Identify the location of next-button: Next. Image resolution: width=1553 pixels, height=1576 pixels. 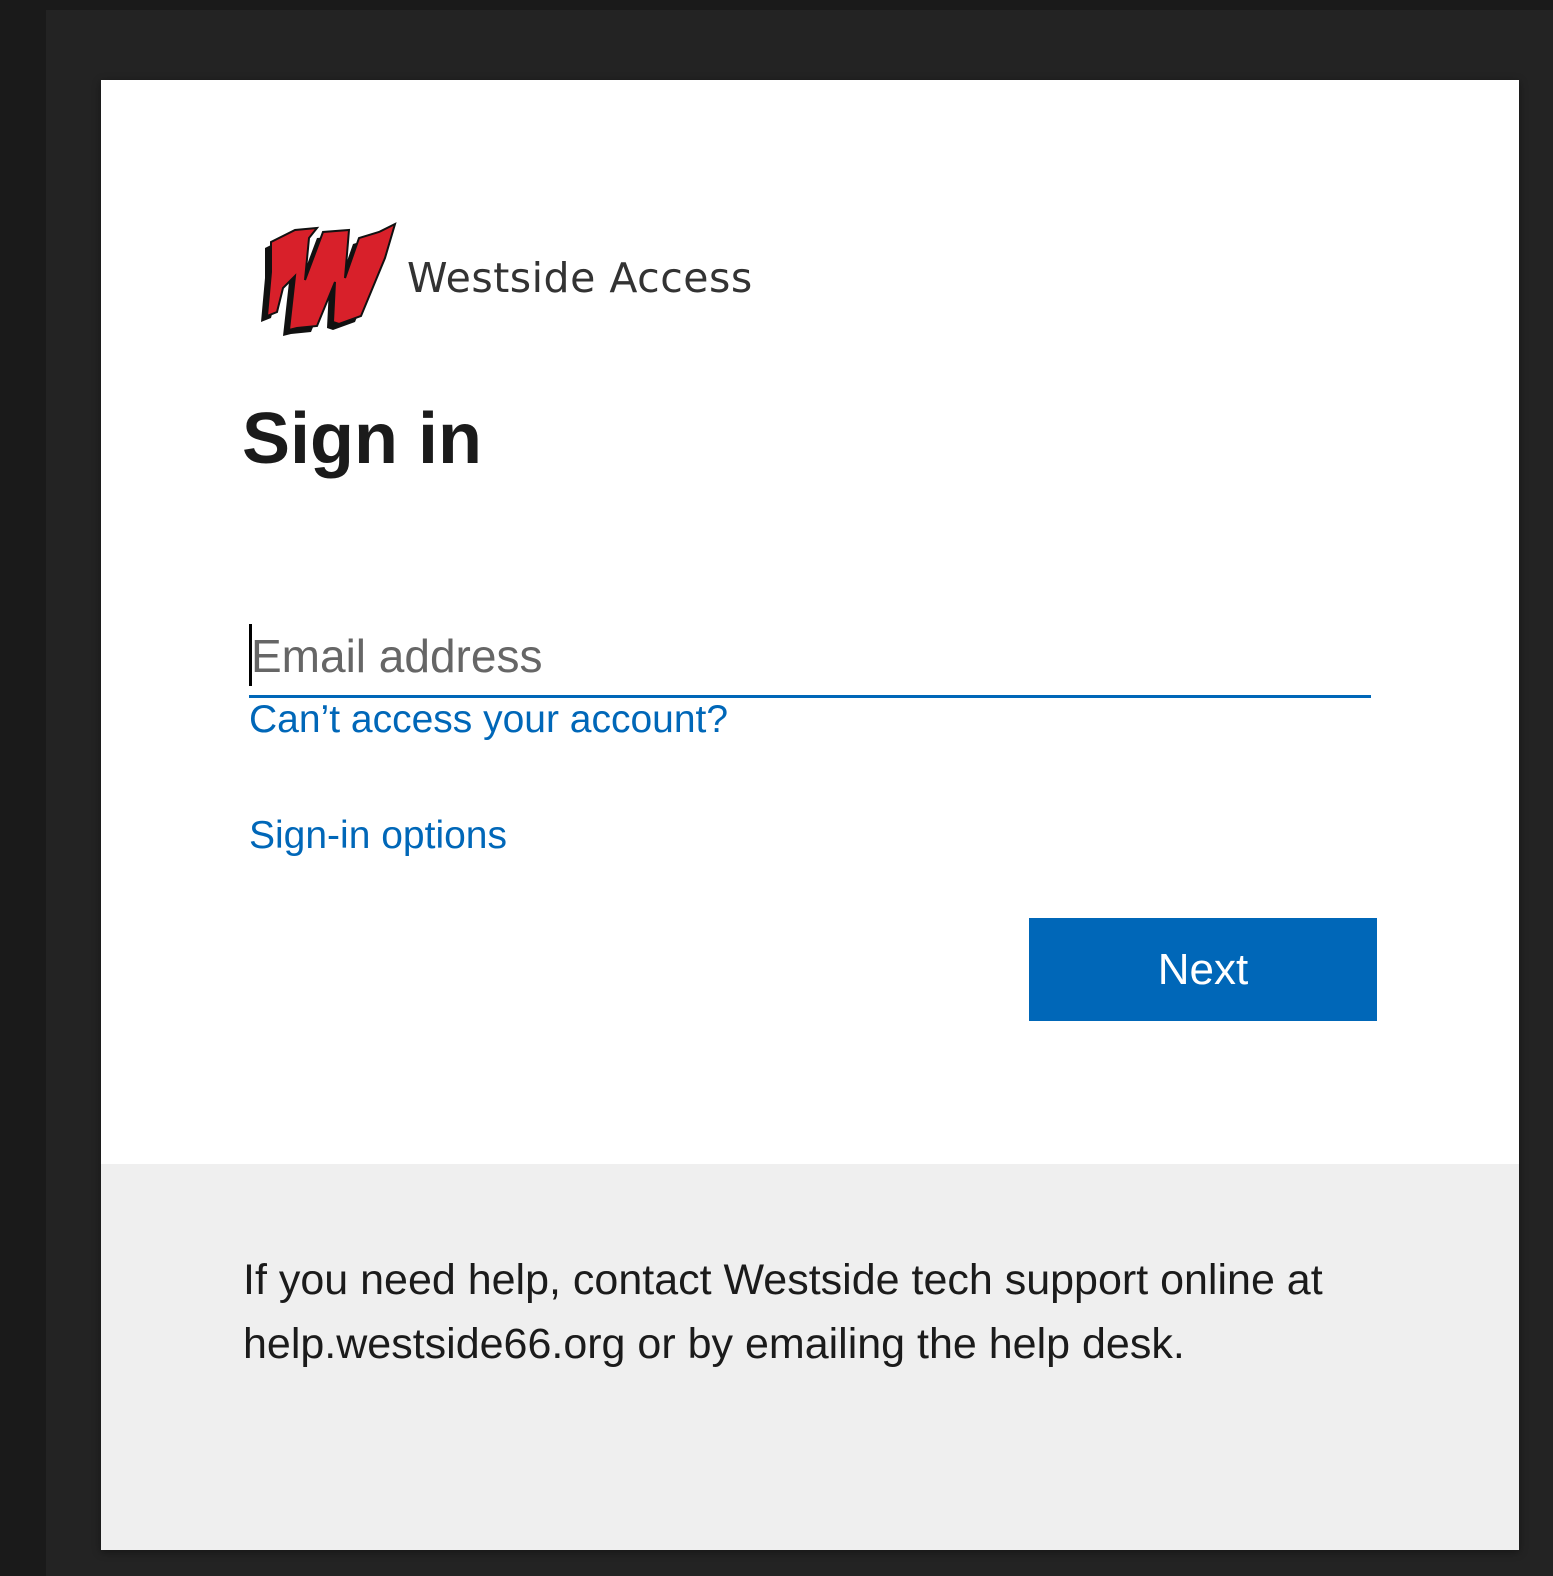
(1203, 969).